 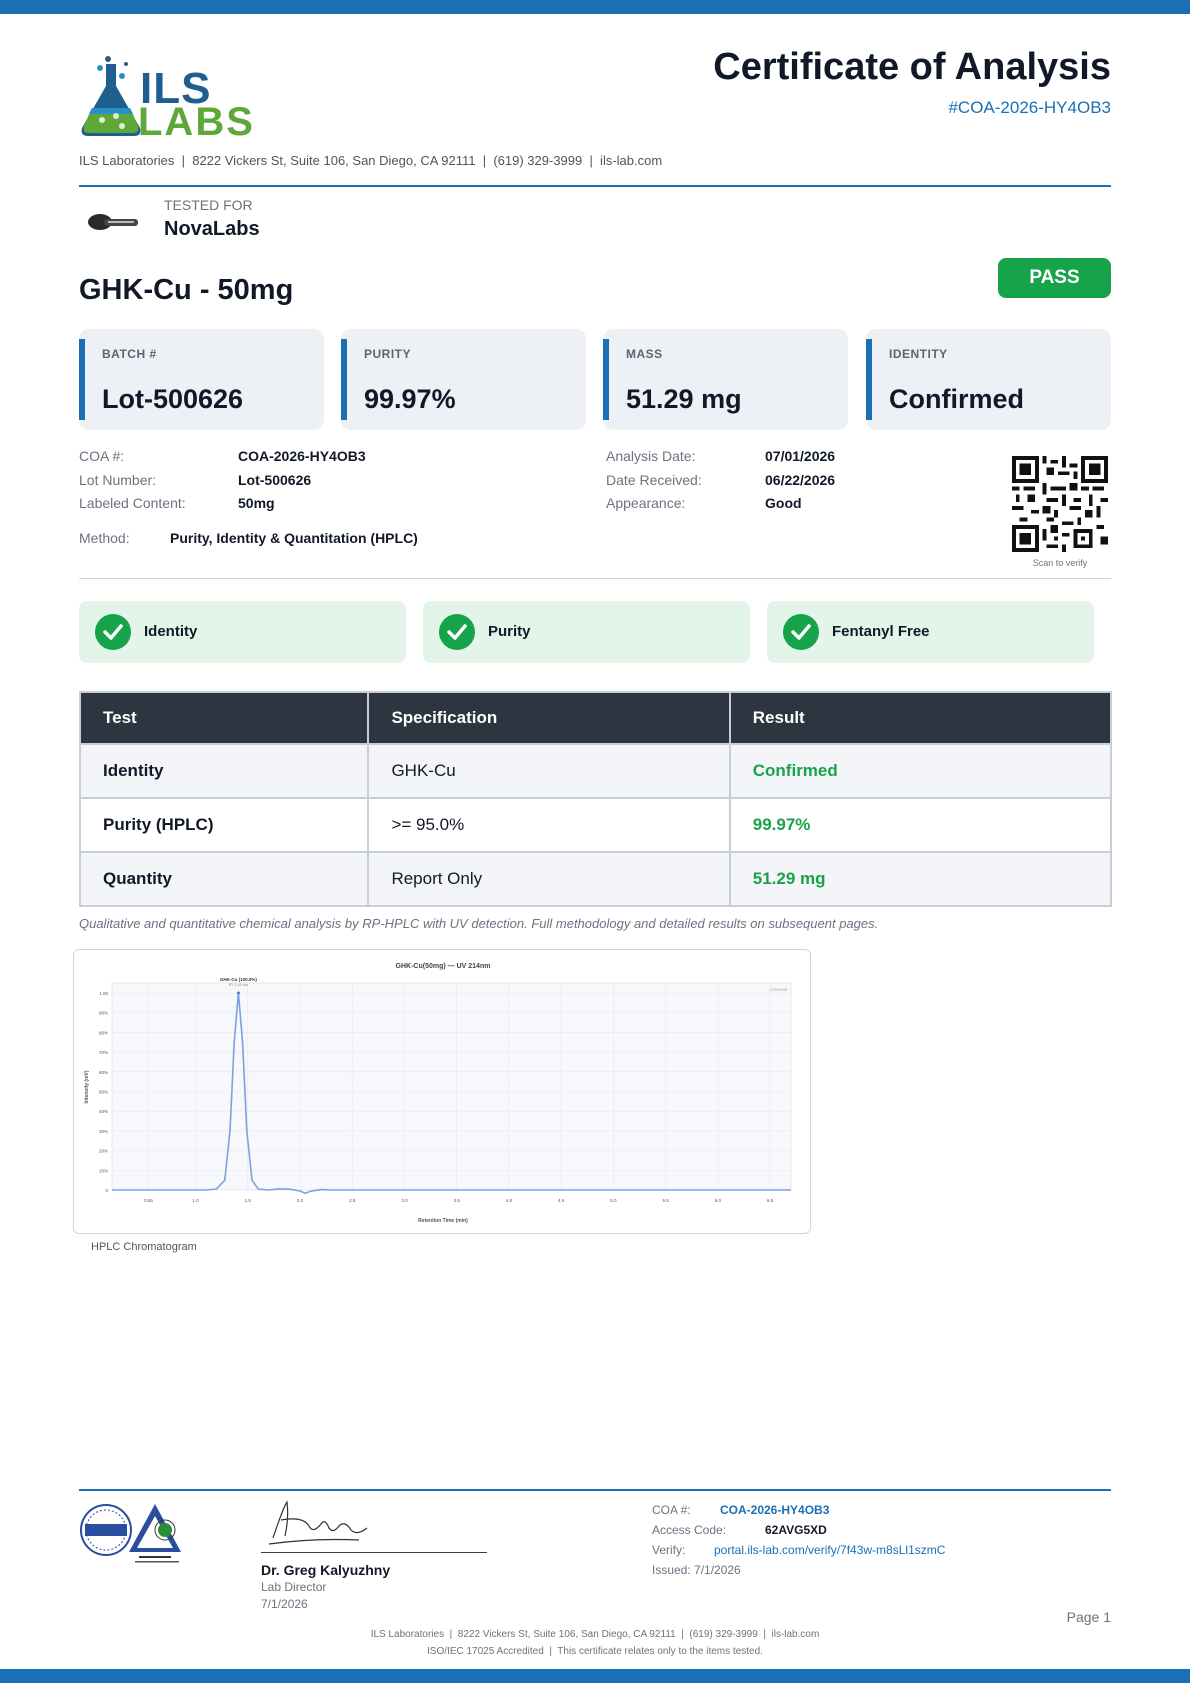 What do you see at coordinates (374, 1552) in the screenshot?
I see `signature-line` at bounding box center [374, 1552].